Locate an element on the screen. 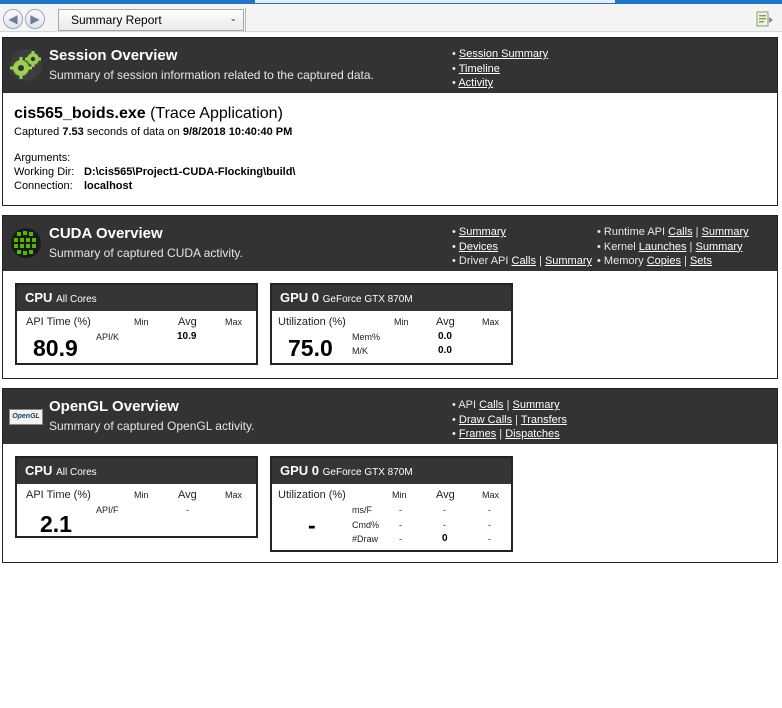 The image size is (782, 708). gl-gpu-row3-max: - is located at coordinates (489, 539).